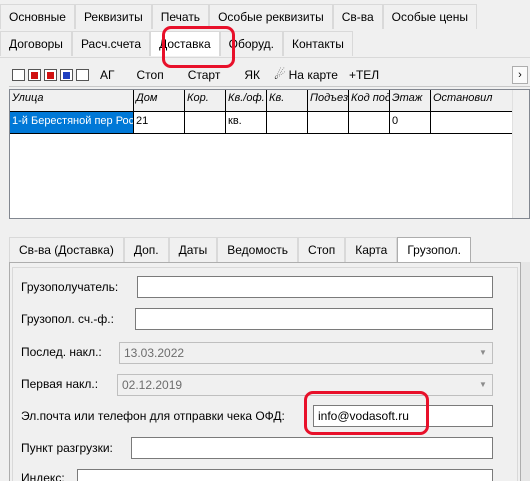 The width and height of the screenshot is (530, 481). Describe the element at coordinates (66, 75) in the screenshot. I see `add-record-icon` at that location.